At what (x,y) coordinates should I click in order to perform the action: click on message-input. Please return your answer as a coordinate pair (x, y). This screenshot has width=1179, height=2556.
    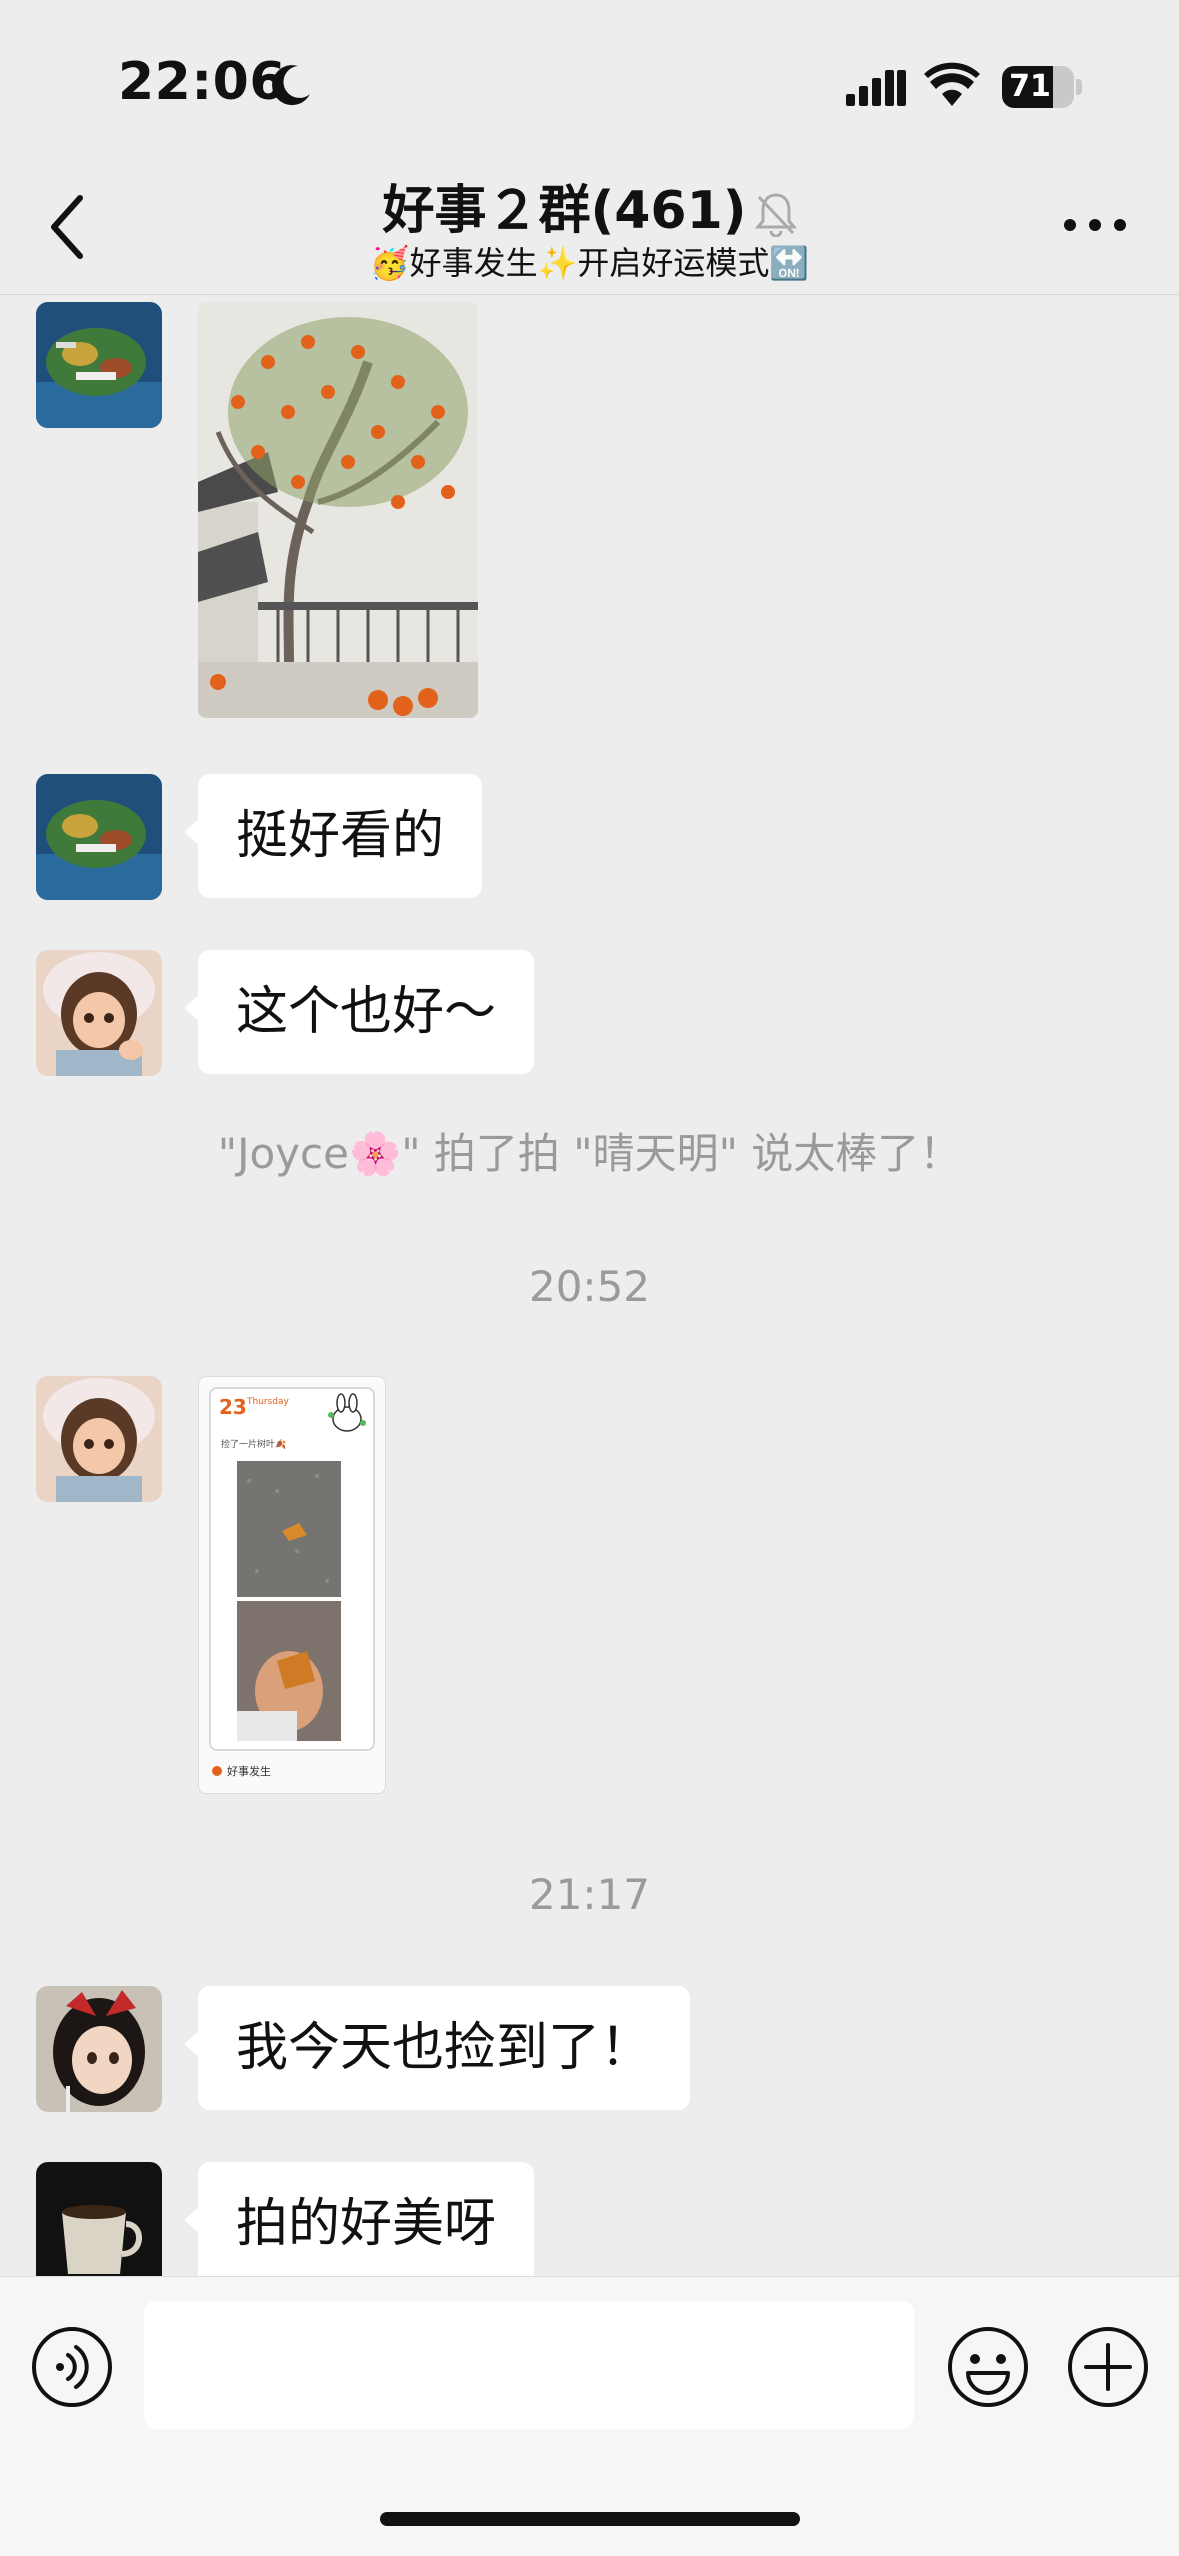
    Looking at the image, I should click on (529, 2365).